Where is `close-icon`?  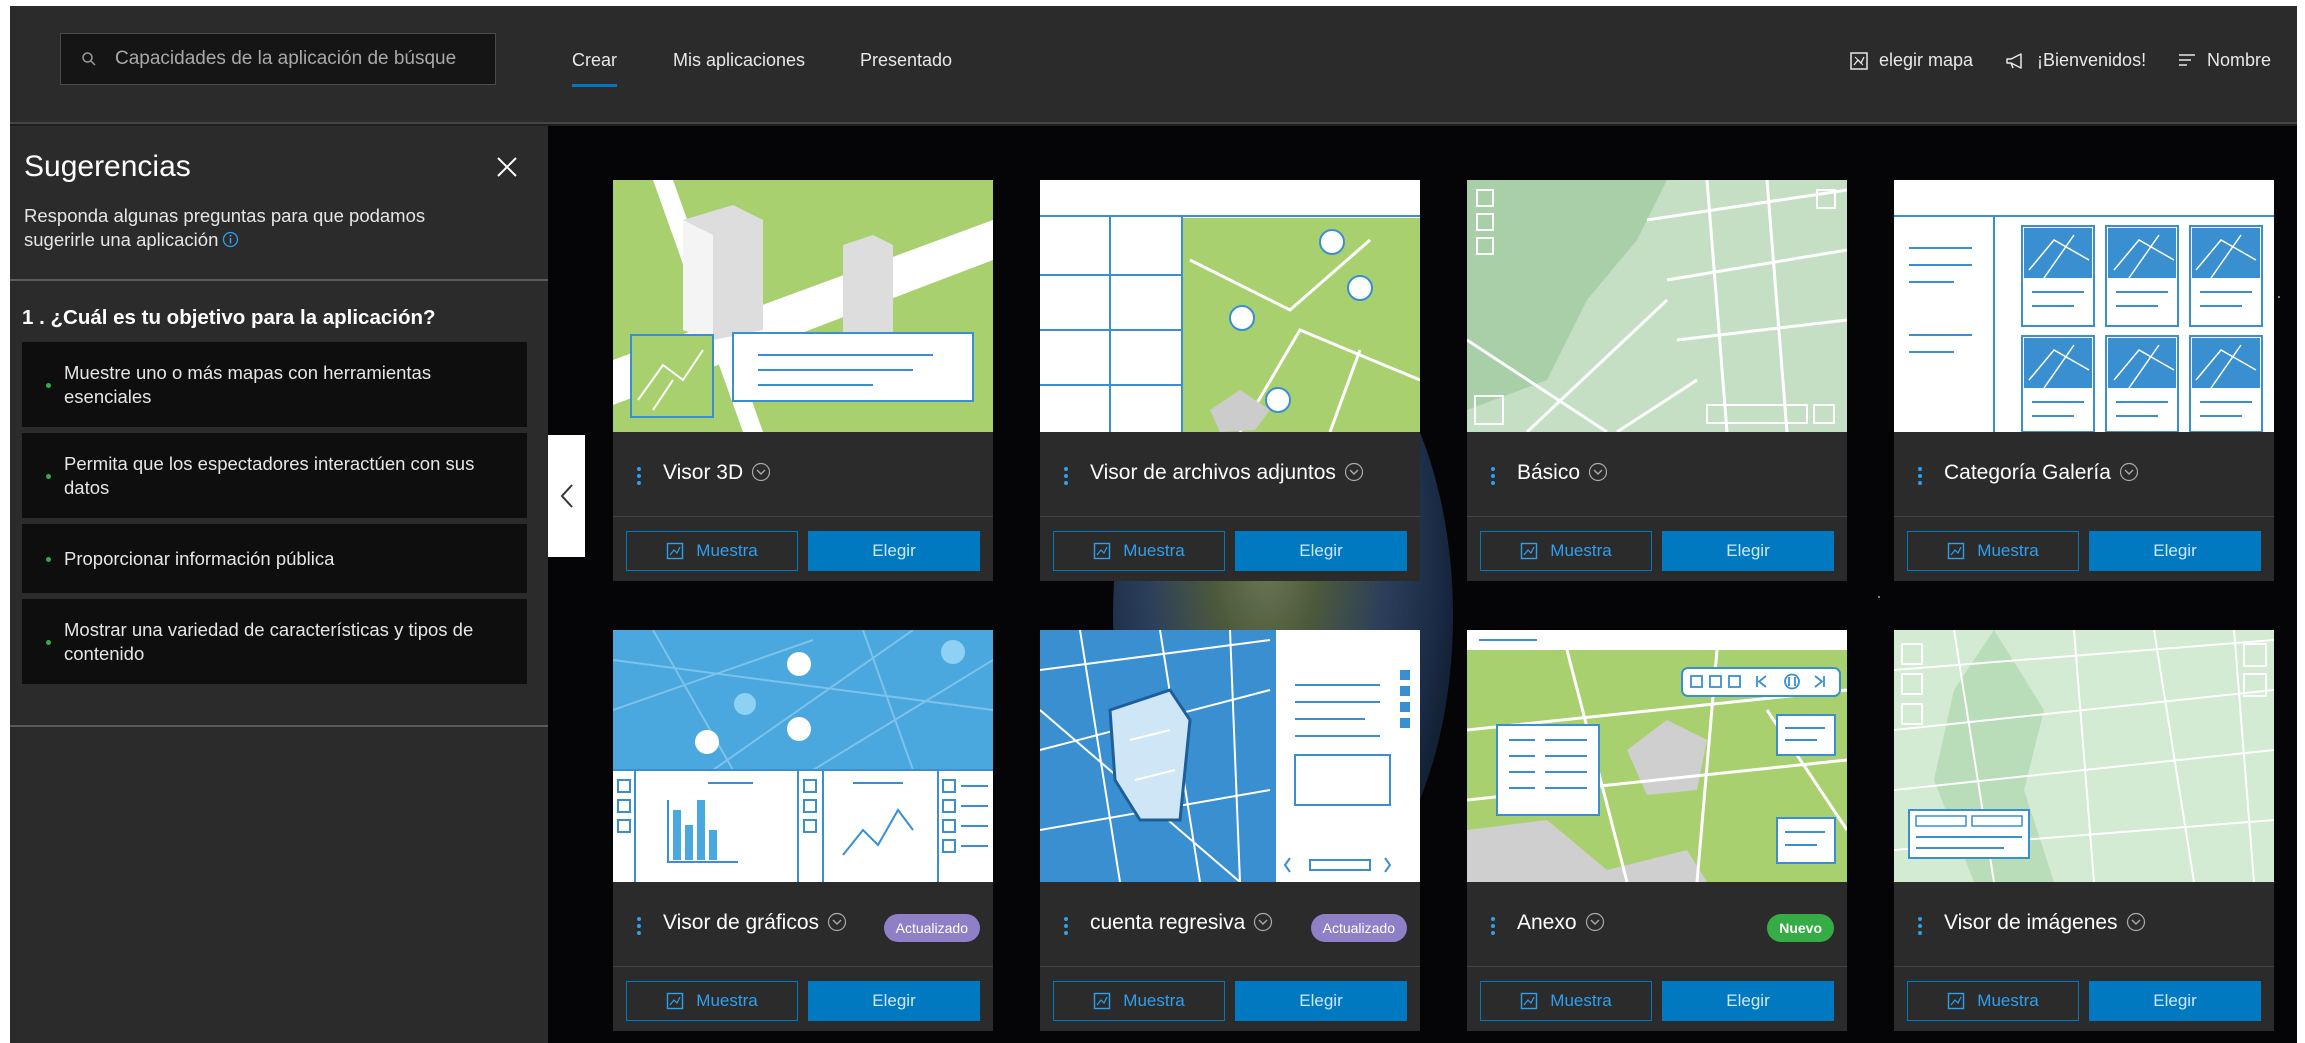
close-icon is located at coordinates (507, 167).